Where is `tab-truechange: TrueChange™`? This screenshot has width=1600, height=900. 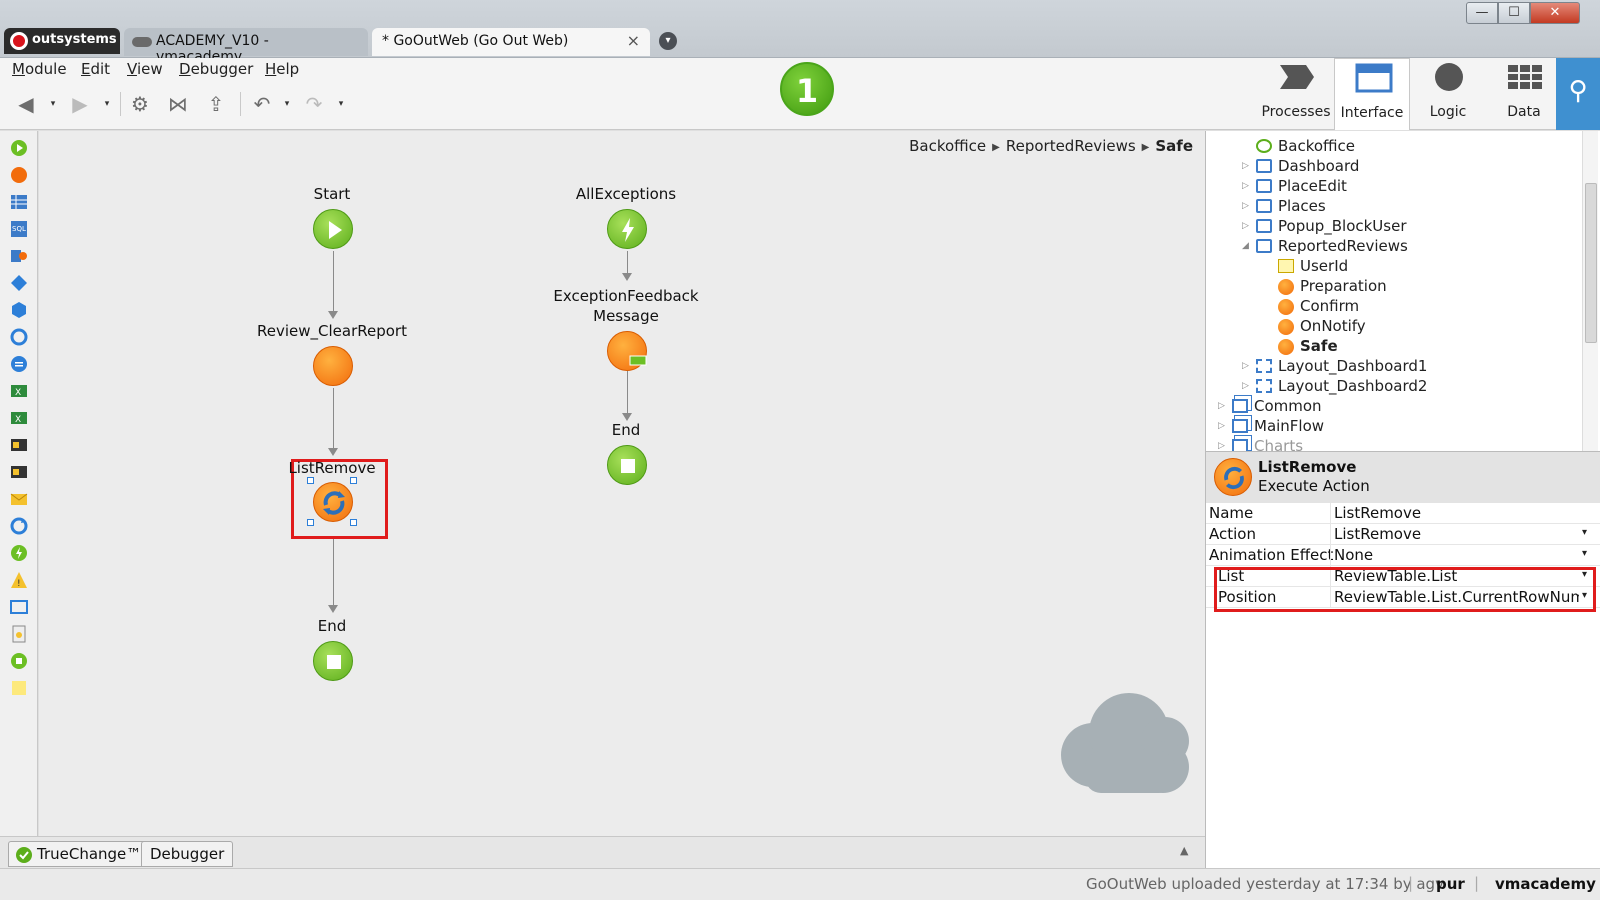
tab-truechange: TrueChange™ is located at coordinates (79, 854).